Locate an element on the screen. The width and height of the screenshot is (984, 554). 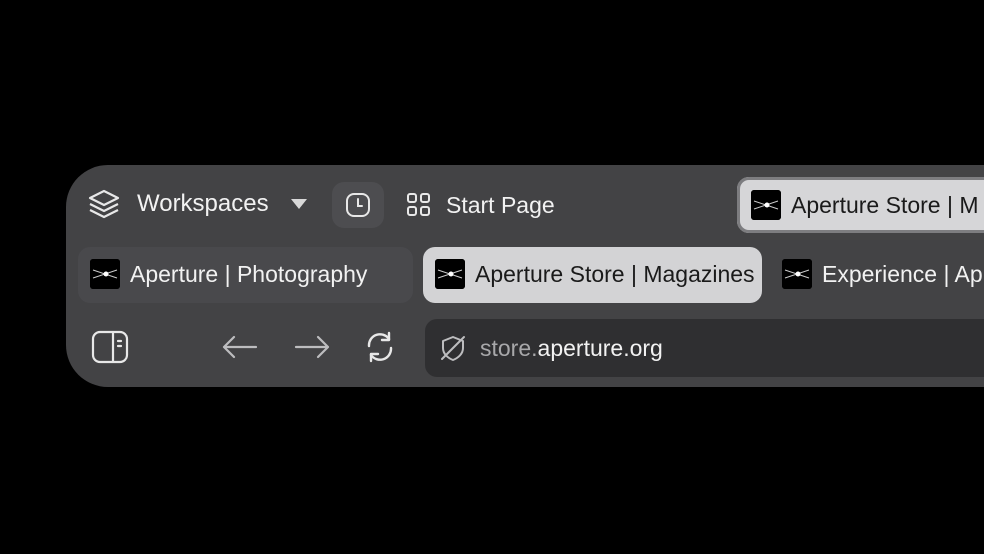
arrow-right-icon is located at coordinates (312, 347).